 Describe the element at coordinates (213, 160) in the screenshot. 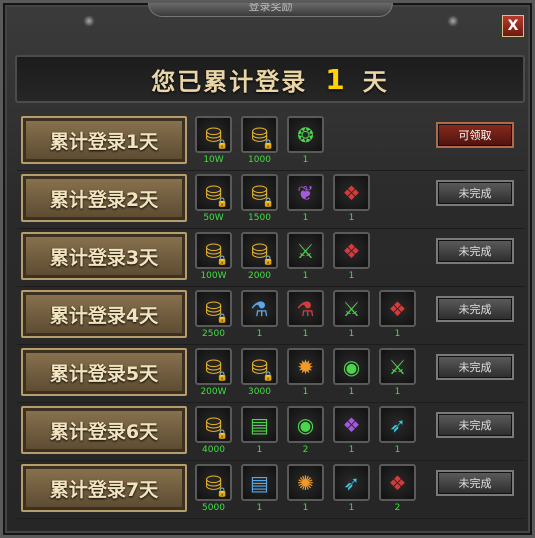

I see `item-quantity: 10W` at that location.